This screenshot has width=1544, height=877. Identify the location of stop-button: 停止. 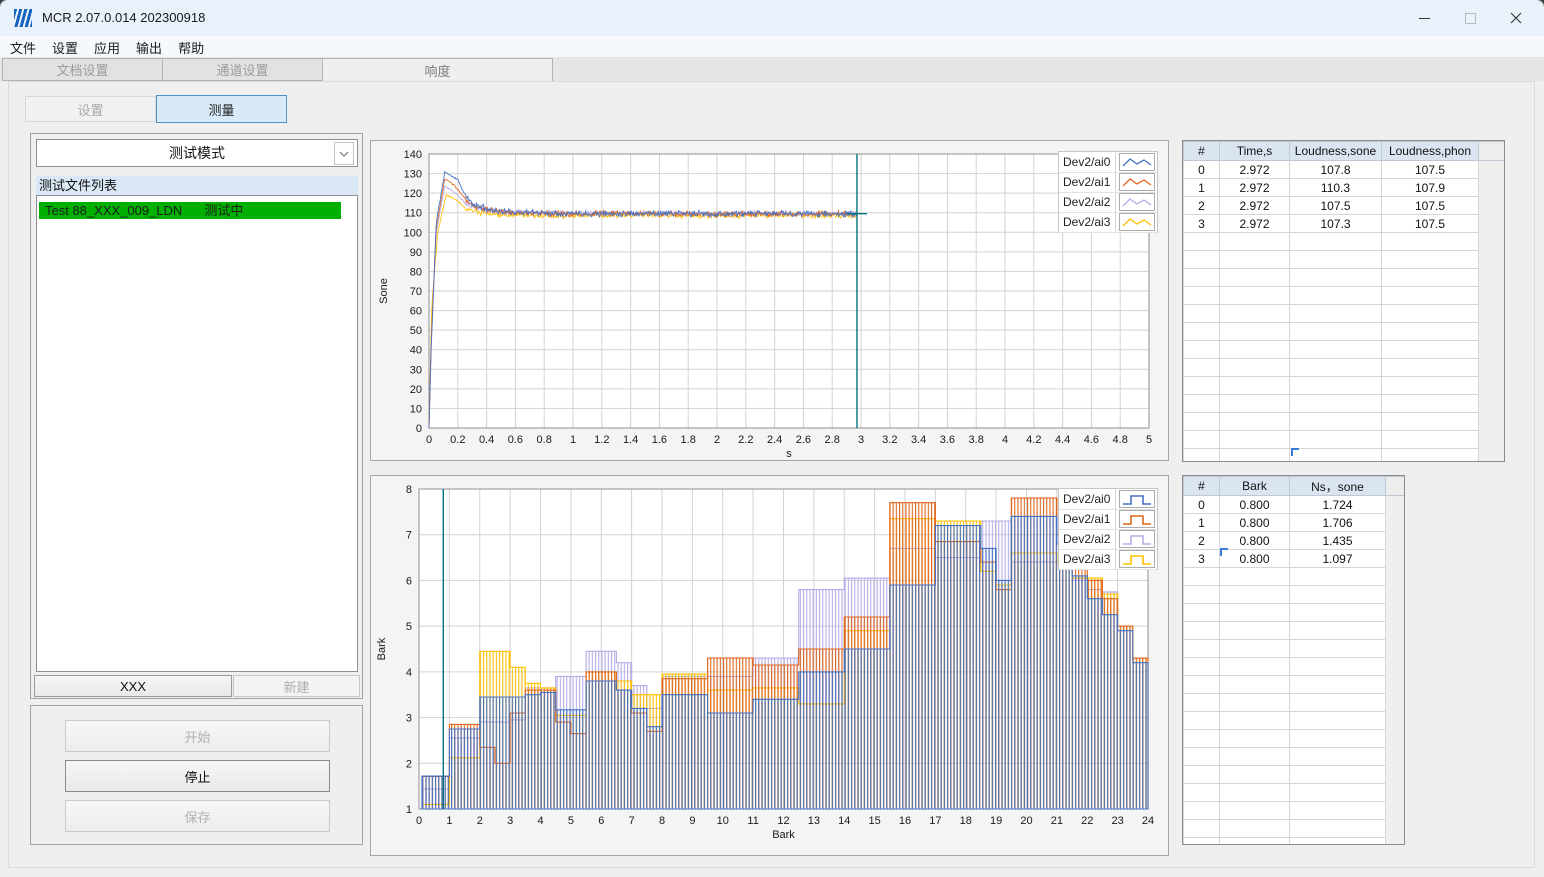
(197, 776).